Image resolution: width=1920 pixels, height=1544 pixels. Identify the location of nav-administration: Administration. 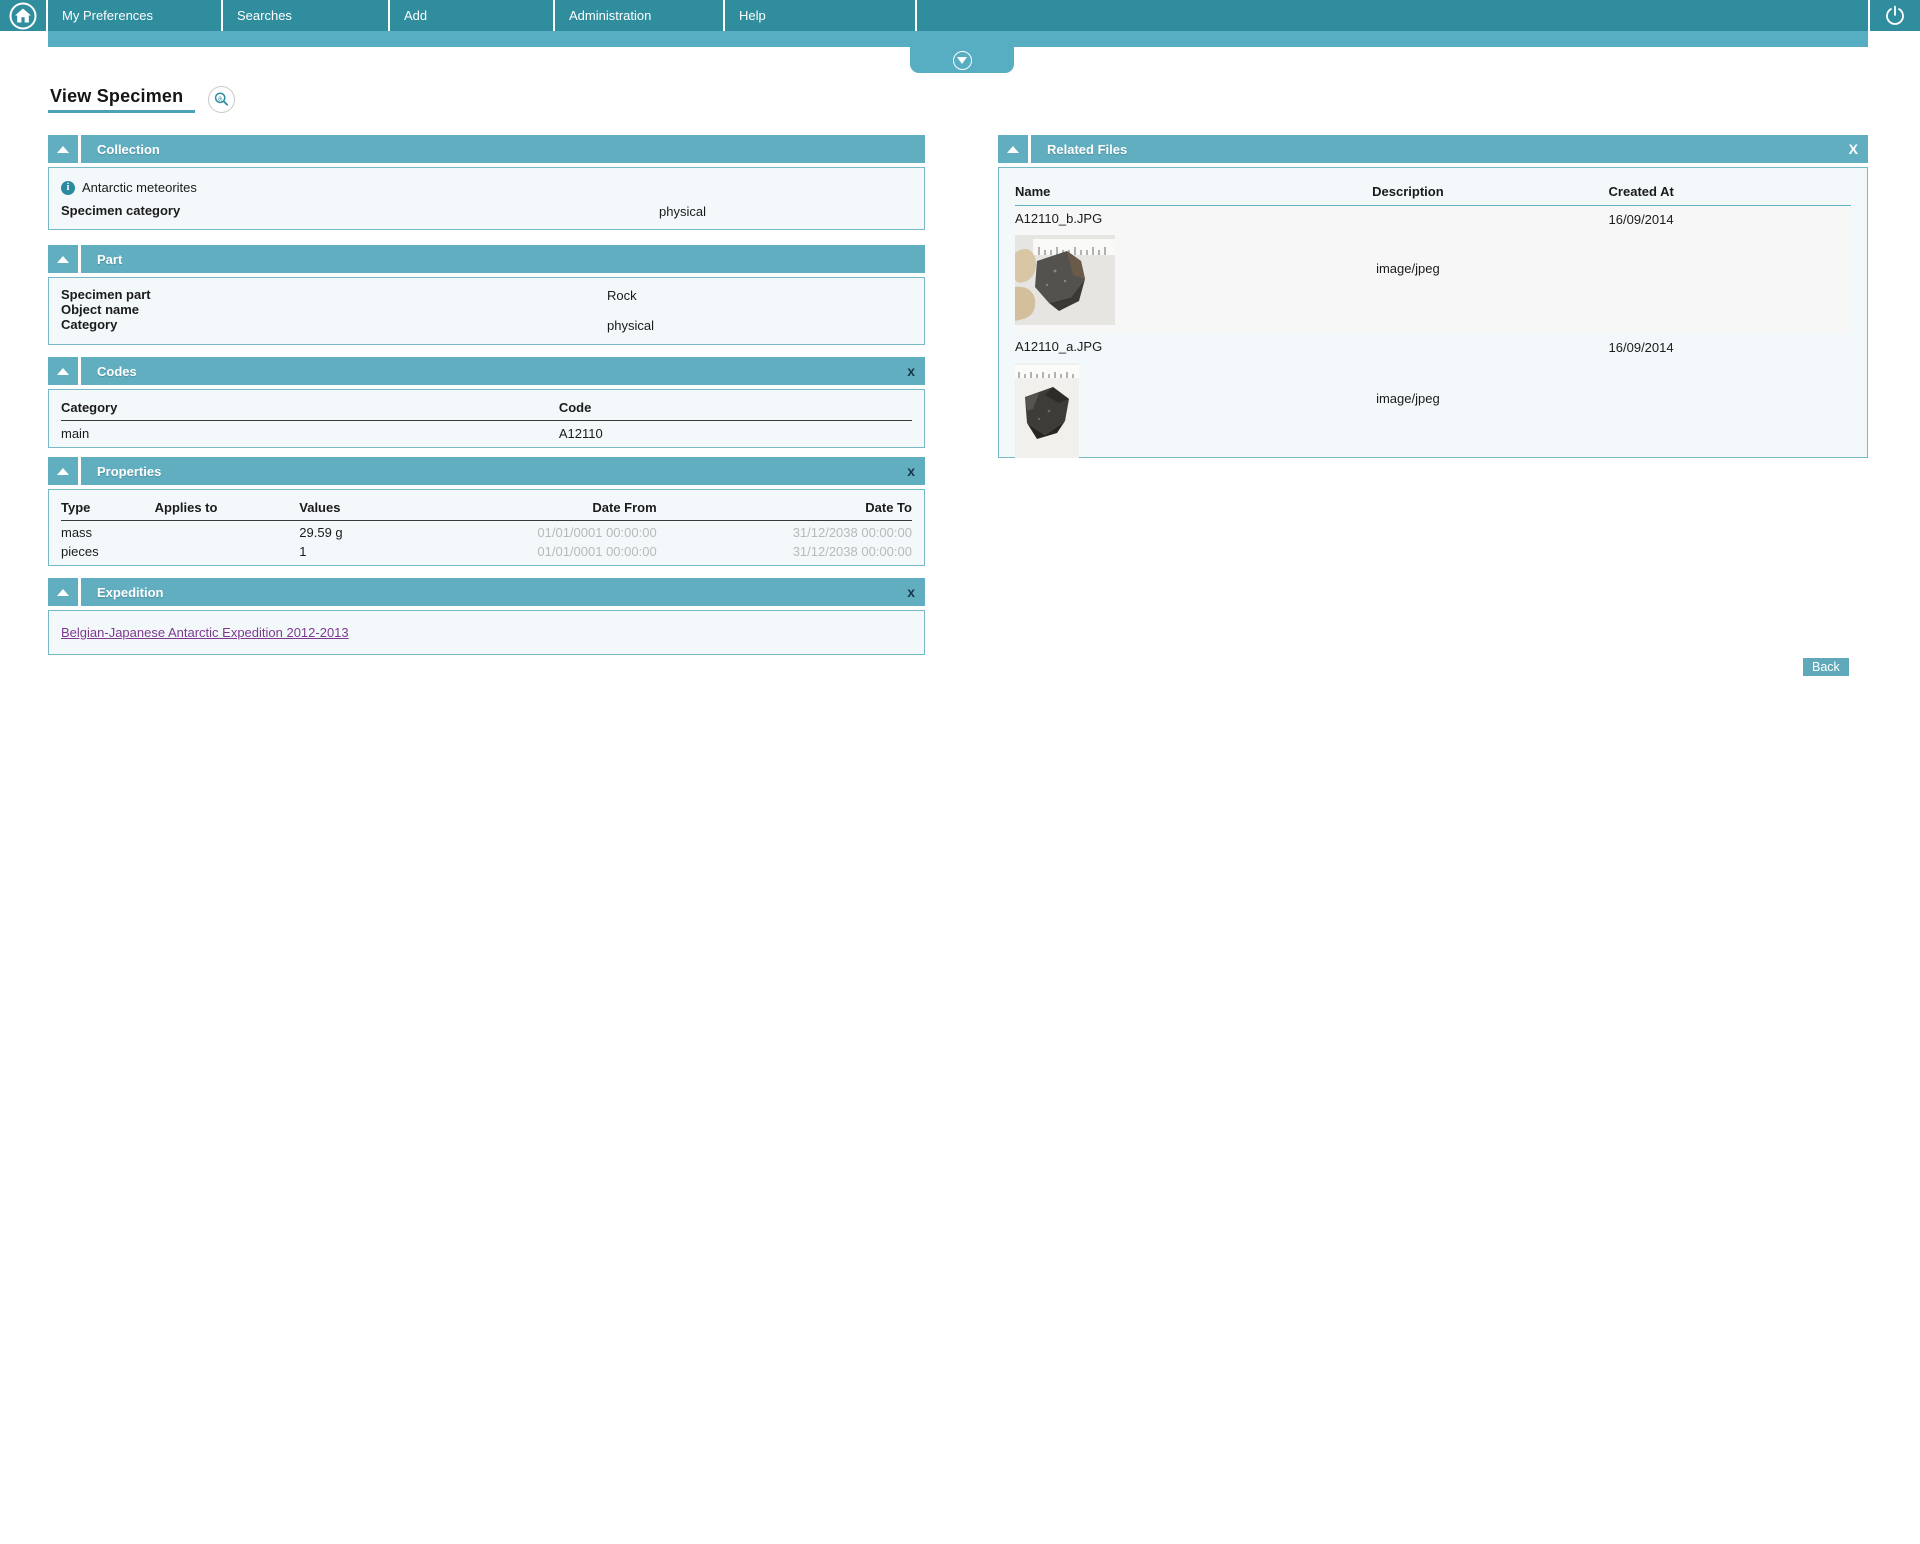
(640, 15).